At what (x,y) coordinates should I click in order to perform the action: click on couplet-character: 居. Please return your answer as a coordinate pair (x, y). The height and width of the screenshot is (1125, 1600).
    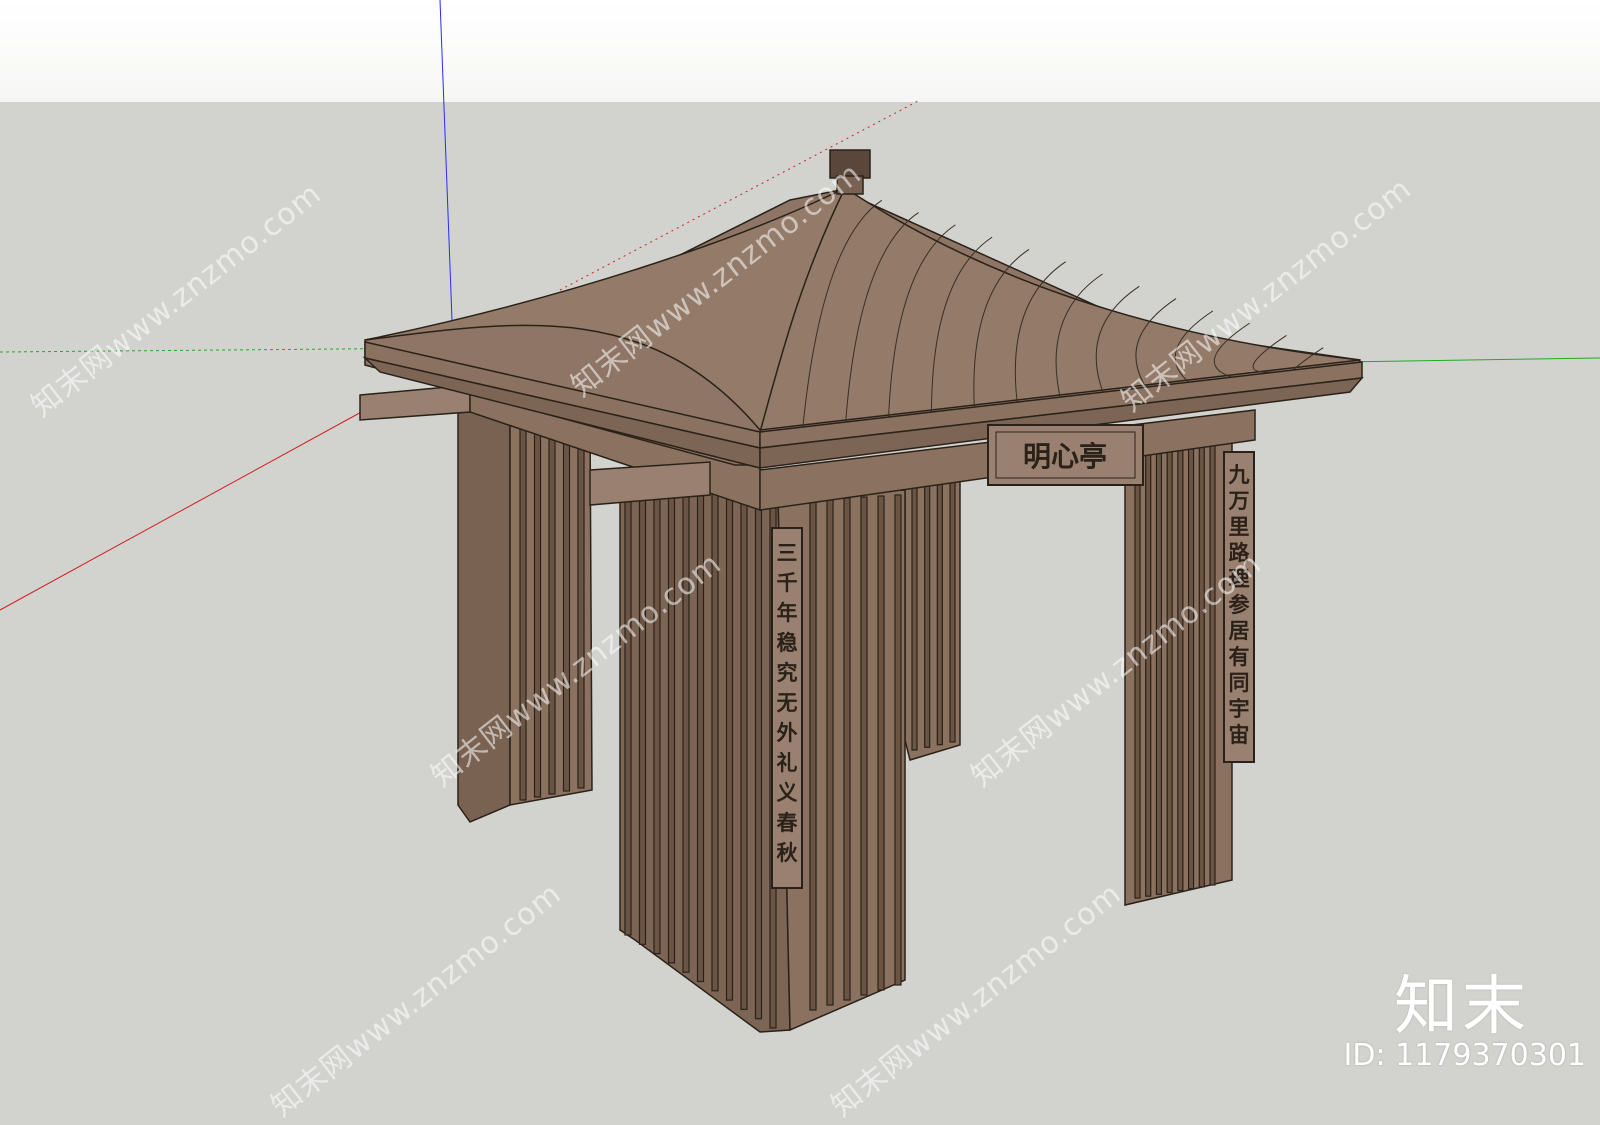
    Looking at the image, I should click on (1239, 630).